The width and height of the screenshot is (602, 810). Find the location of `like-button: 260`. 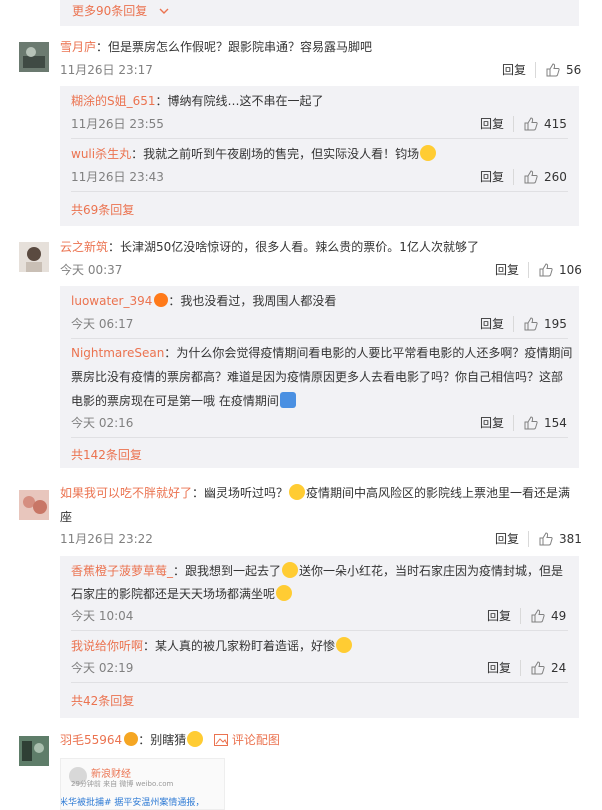

like-button: 260 is located at coordinates (545, 177).